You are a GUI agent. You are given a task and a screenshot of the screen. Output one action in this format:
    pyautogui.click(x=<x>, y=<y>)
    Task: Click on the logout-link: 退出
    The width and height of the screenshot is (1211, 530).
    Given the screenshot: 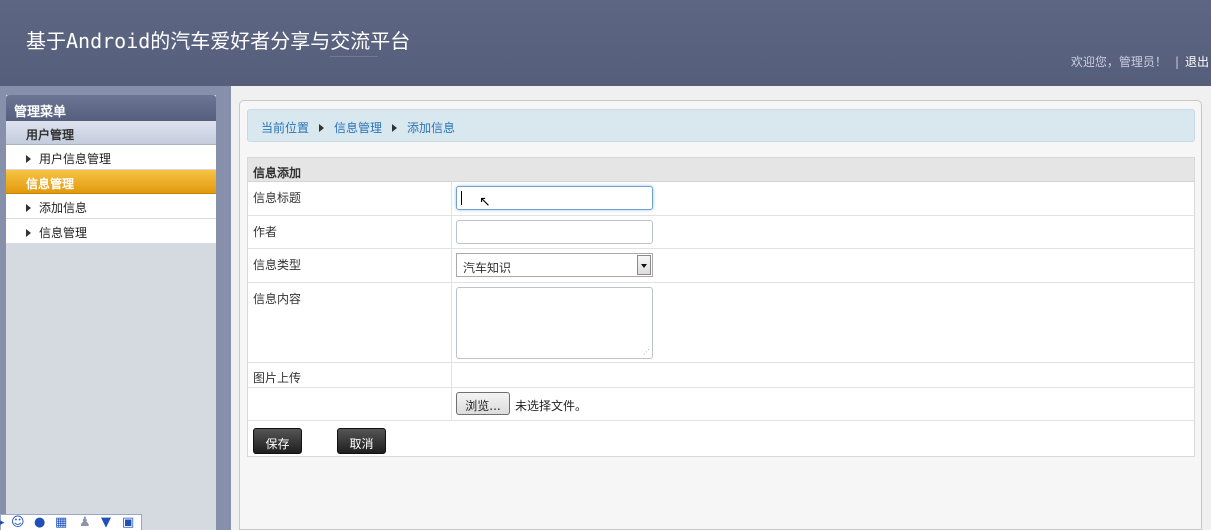 What is the action you would take?
    pyautogui.click(x=1196, y=62)
    